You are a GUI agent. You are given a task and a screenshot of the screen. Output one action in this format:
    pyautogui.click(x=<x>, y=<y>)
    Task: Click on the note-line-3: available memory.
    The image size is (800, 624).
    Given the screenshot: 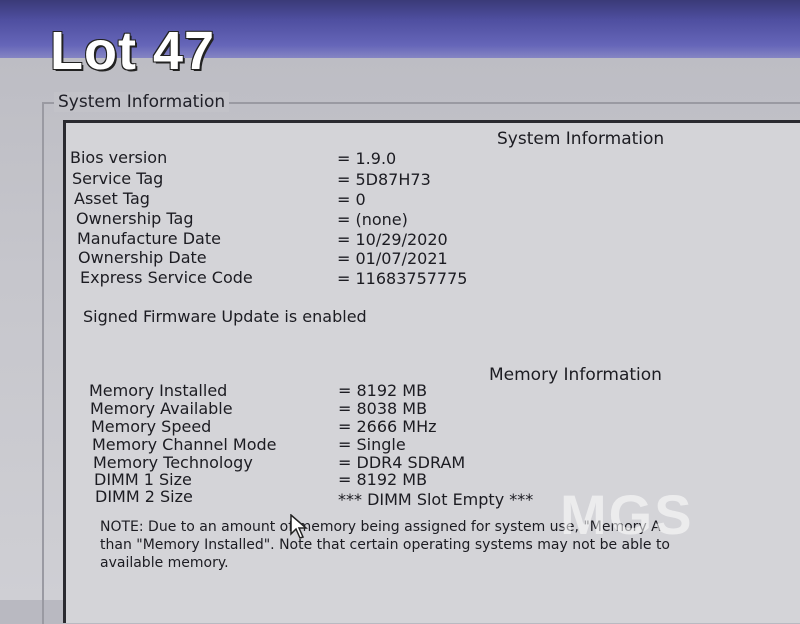 What is the action you would take?
    pyautogui.click(x=164, y=563)
    